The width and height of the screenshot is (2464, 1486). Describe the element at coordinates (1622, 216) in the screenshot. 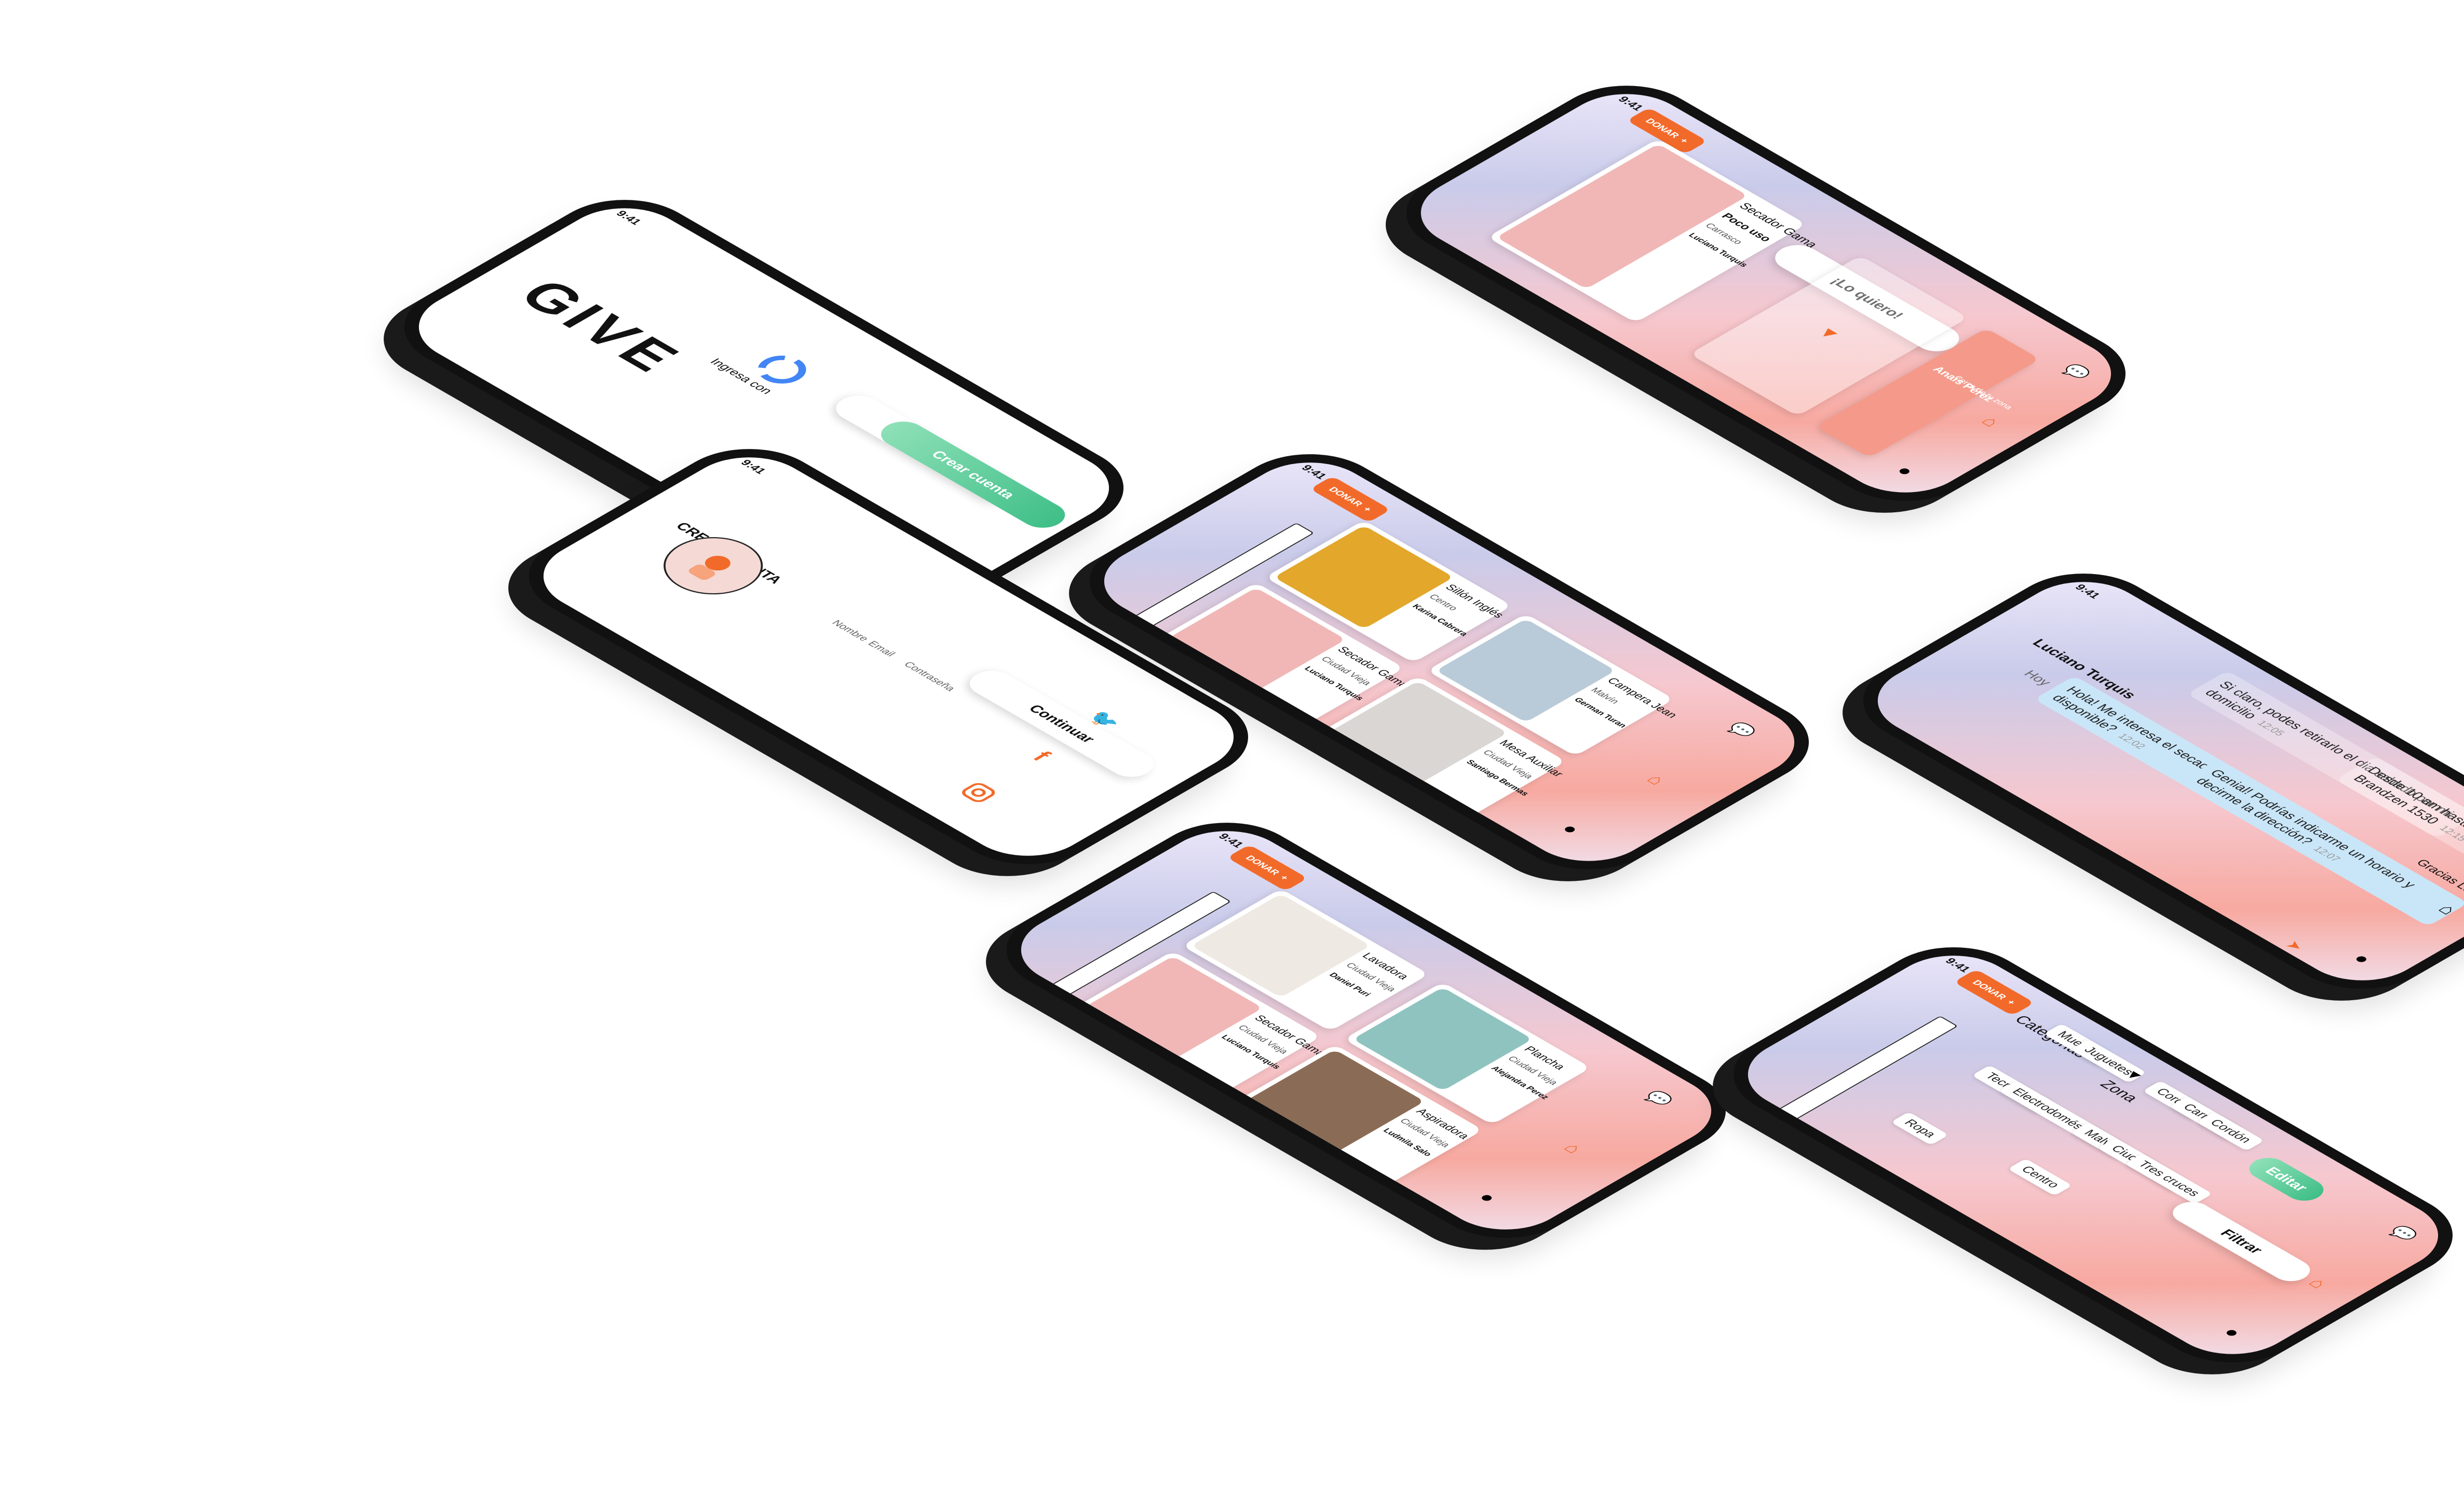

I see `product-image` at that location.